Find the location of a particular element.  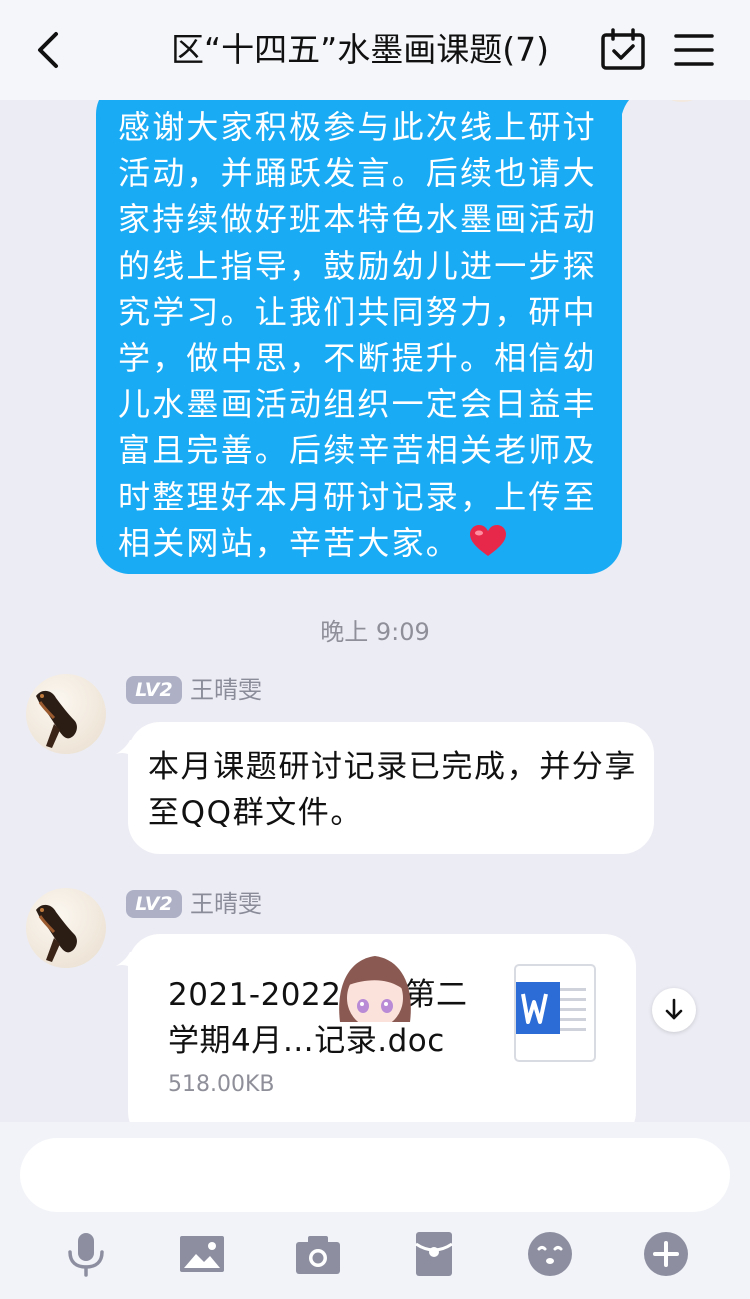

emoji-icon is located at coordinates (550, 1254).